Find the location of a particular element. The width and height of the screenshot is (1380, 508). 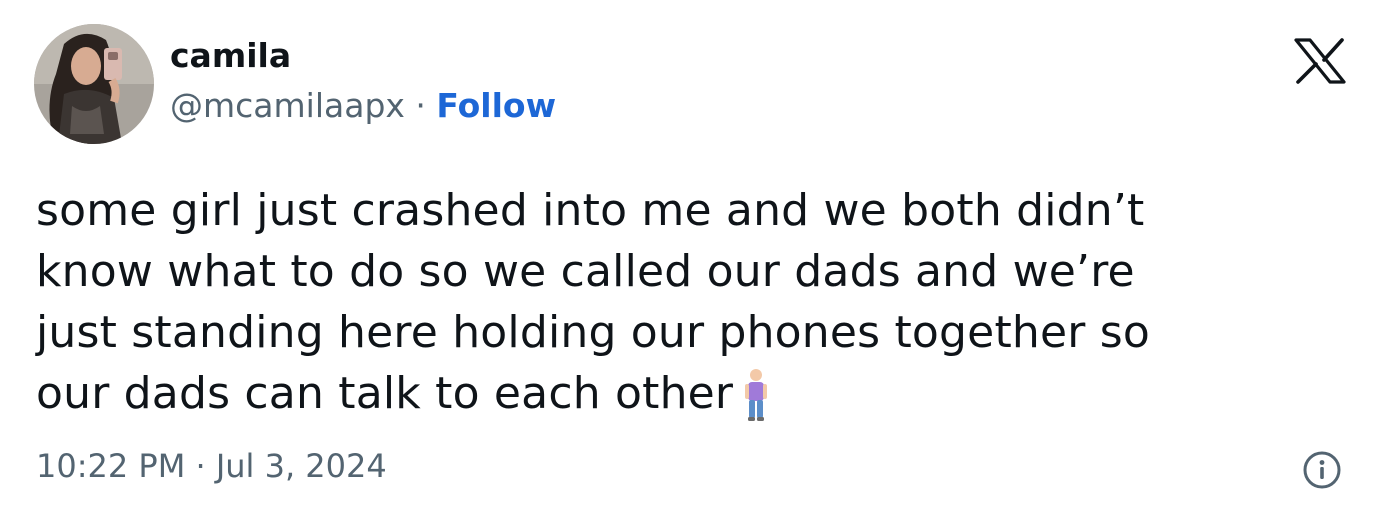

info-icon is located at coordinates (1322, 470).